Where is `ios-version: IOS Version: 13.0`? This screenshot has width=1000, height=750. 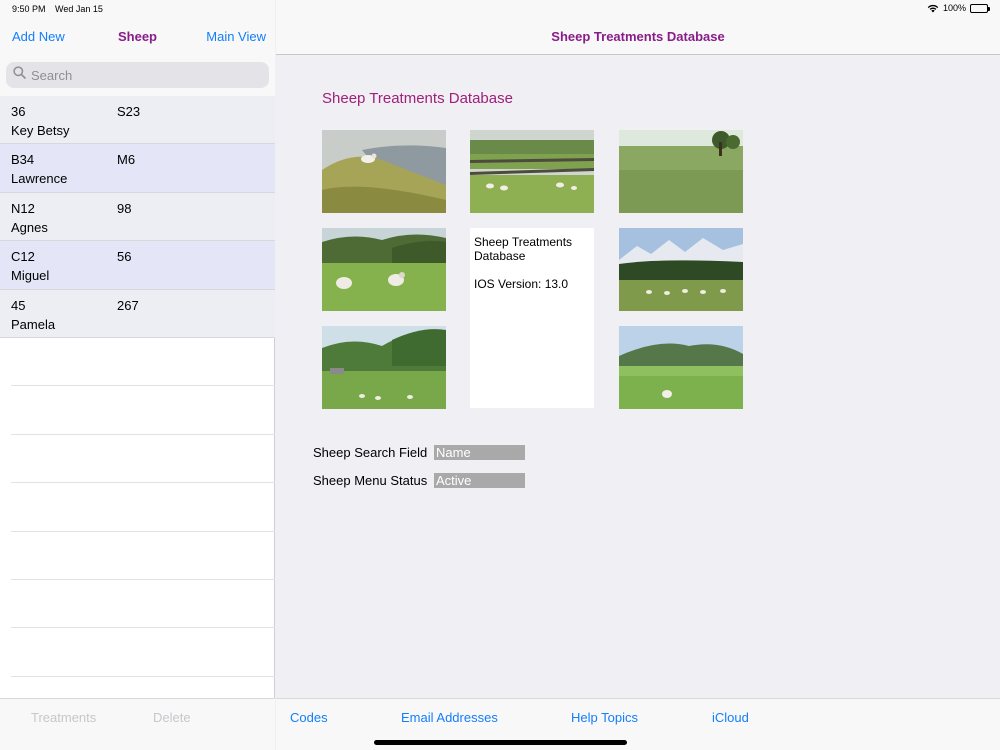 ios-version: IOS Version: 13.0 is located at coordinates (521, 284).